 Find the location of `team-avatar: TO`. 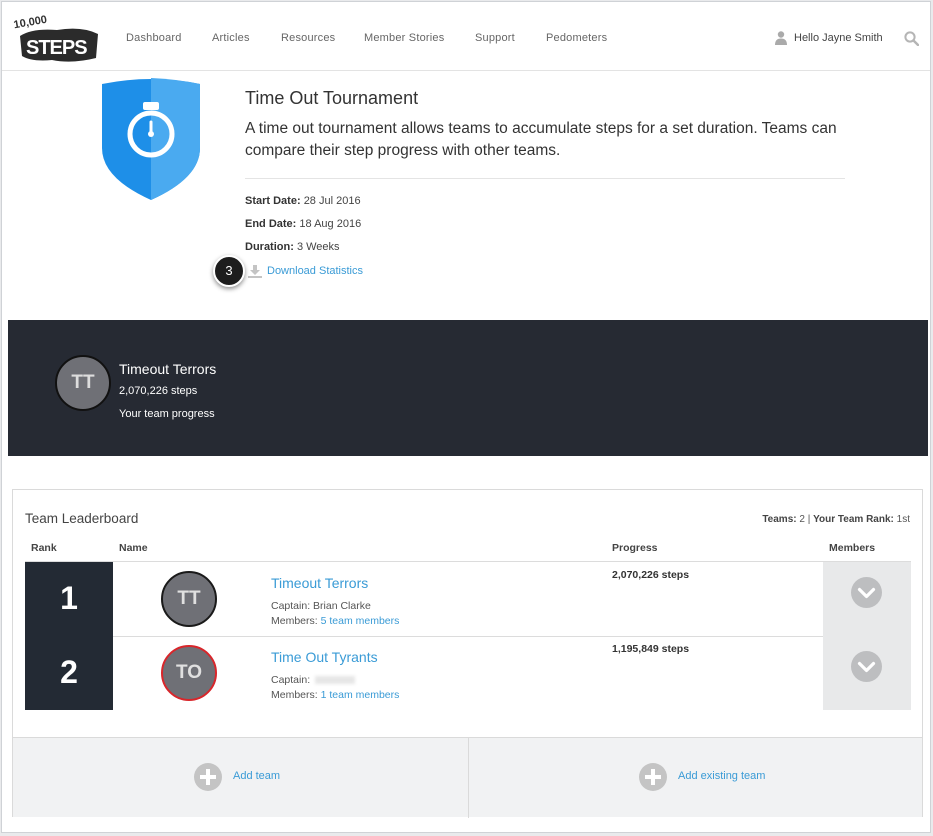

team-avatar: TO is located at coordinates (189, 673).